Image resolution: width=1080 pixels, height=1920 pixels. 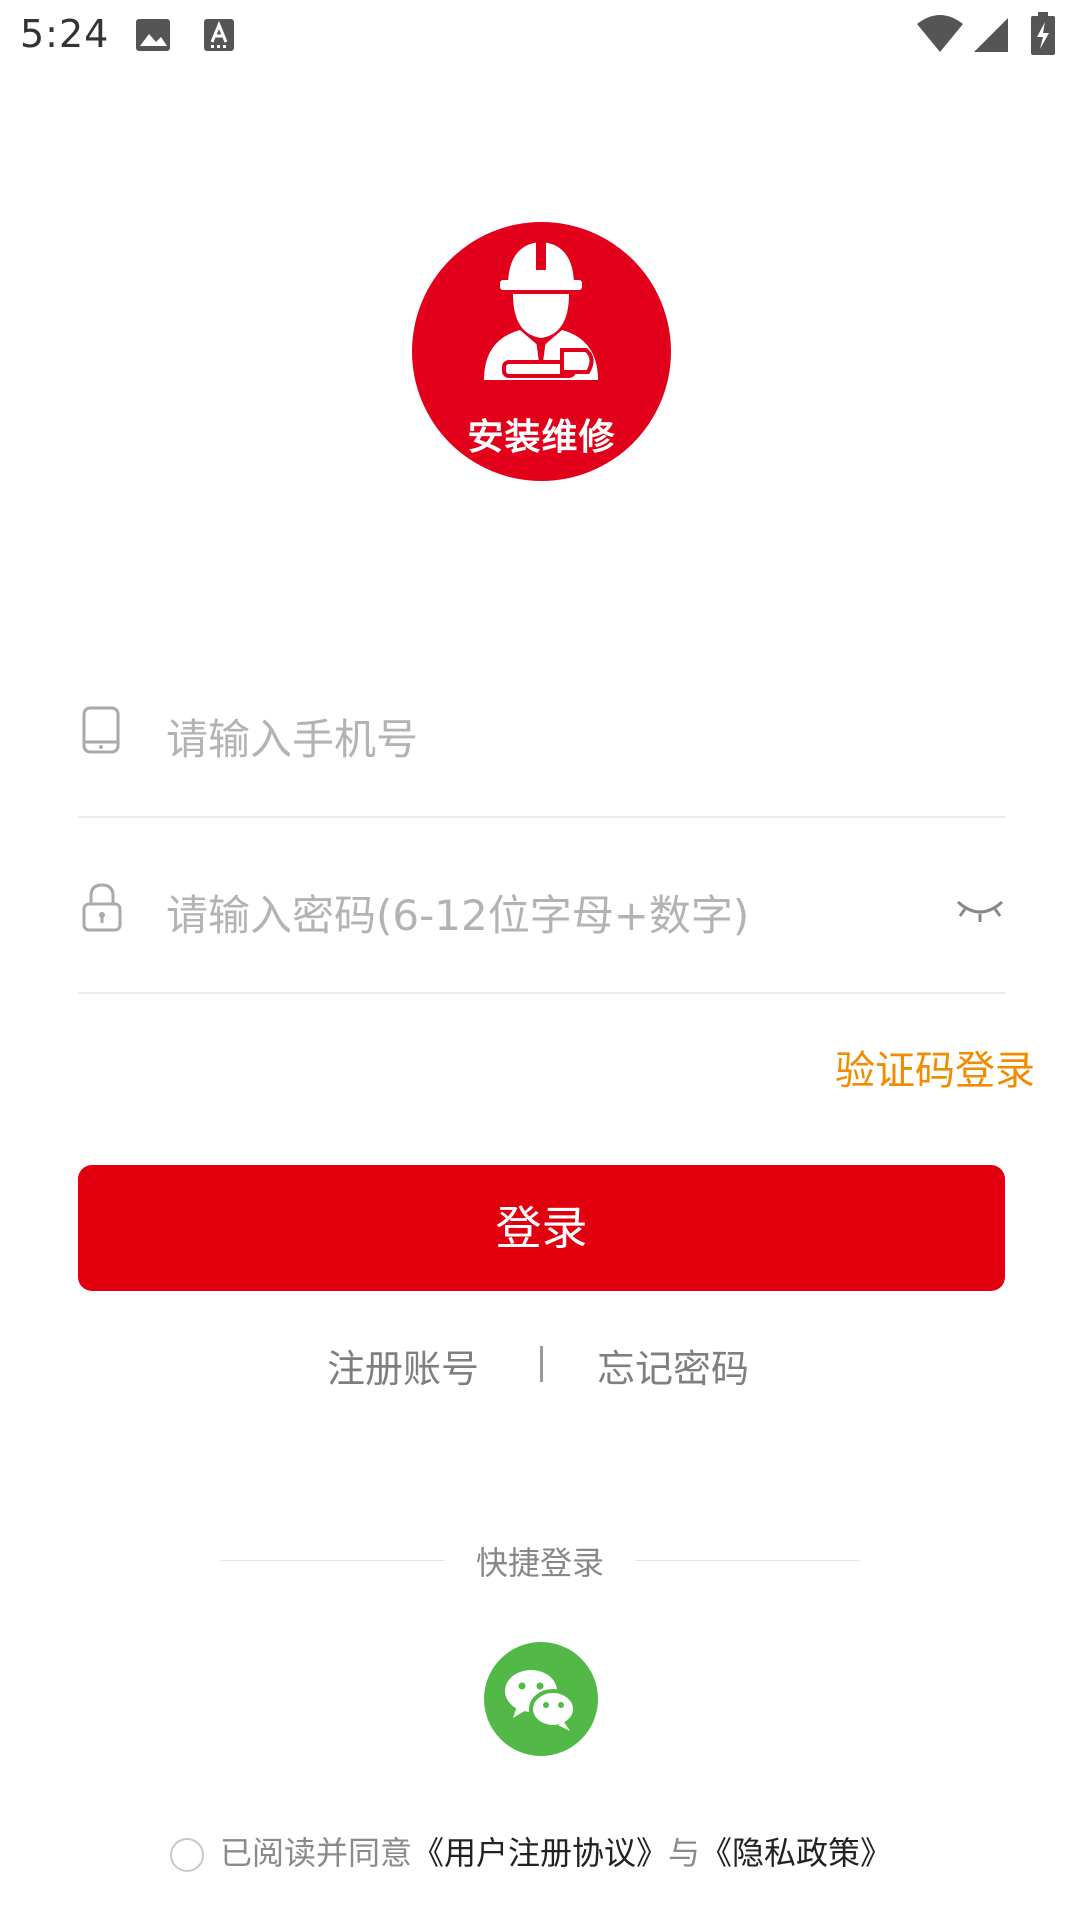 What do you see at coordinates (541, 437) in the screenshot?
I see `logo-text: 安装维修` at bounding box center [541, 437].